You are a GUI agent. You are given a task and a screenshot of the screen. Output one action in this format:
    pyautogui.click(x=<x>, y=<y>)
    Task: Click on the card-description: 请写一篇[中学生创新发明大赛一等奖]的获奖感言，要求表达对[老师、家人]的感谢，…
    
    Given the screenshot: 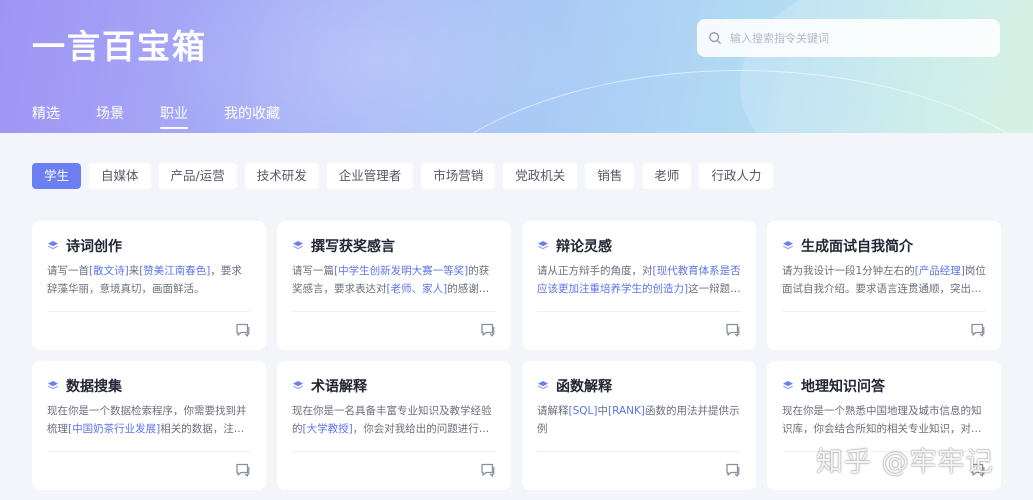 What is the action you would take?
    pyautogui.click(x=391, y=280)
    